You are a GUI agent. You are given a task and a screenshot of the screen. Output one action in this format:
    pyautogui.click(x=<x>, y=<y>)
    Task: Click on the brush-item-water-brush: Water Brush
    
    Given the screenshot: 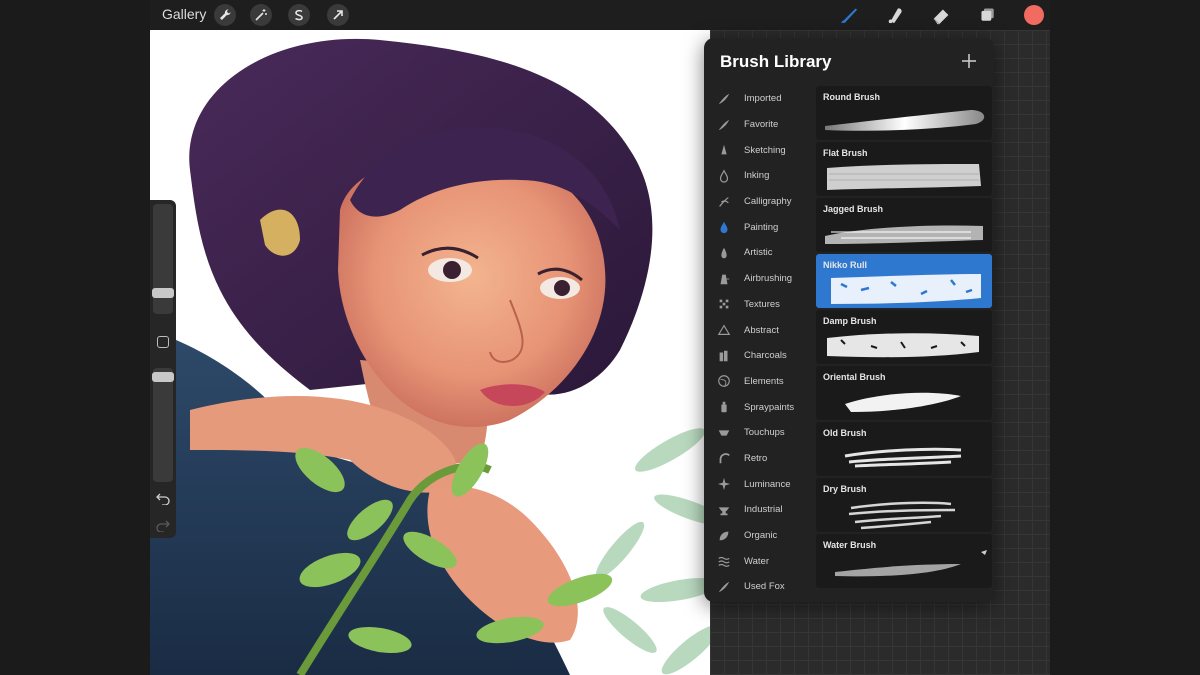 What is the action you would take?
    pyautogui.click(x=904, y=561)
    